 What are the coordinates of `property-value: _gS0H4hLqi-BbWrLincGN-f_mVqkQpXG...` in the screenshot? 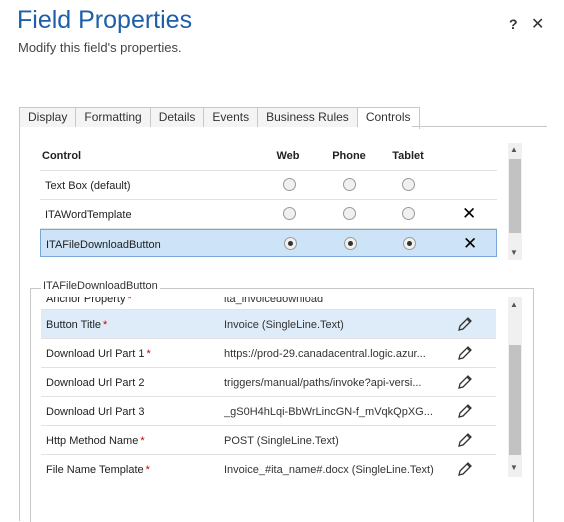 It's located at (328, 412).